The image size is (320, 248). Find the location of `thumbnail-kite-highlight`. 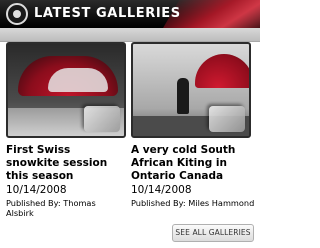

thumbnail-kite-highlight is located at coordinates (78, 80).